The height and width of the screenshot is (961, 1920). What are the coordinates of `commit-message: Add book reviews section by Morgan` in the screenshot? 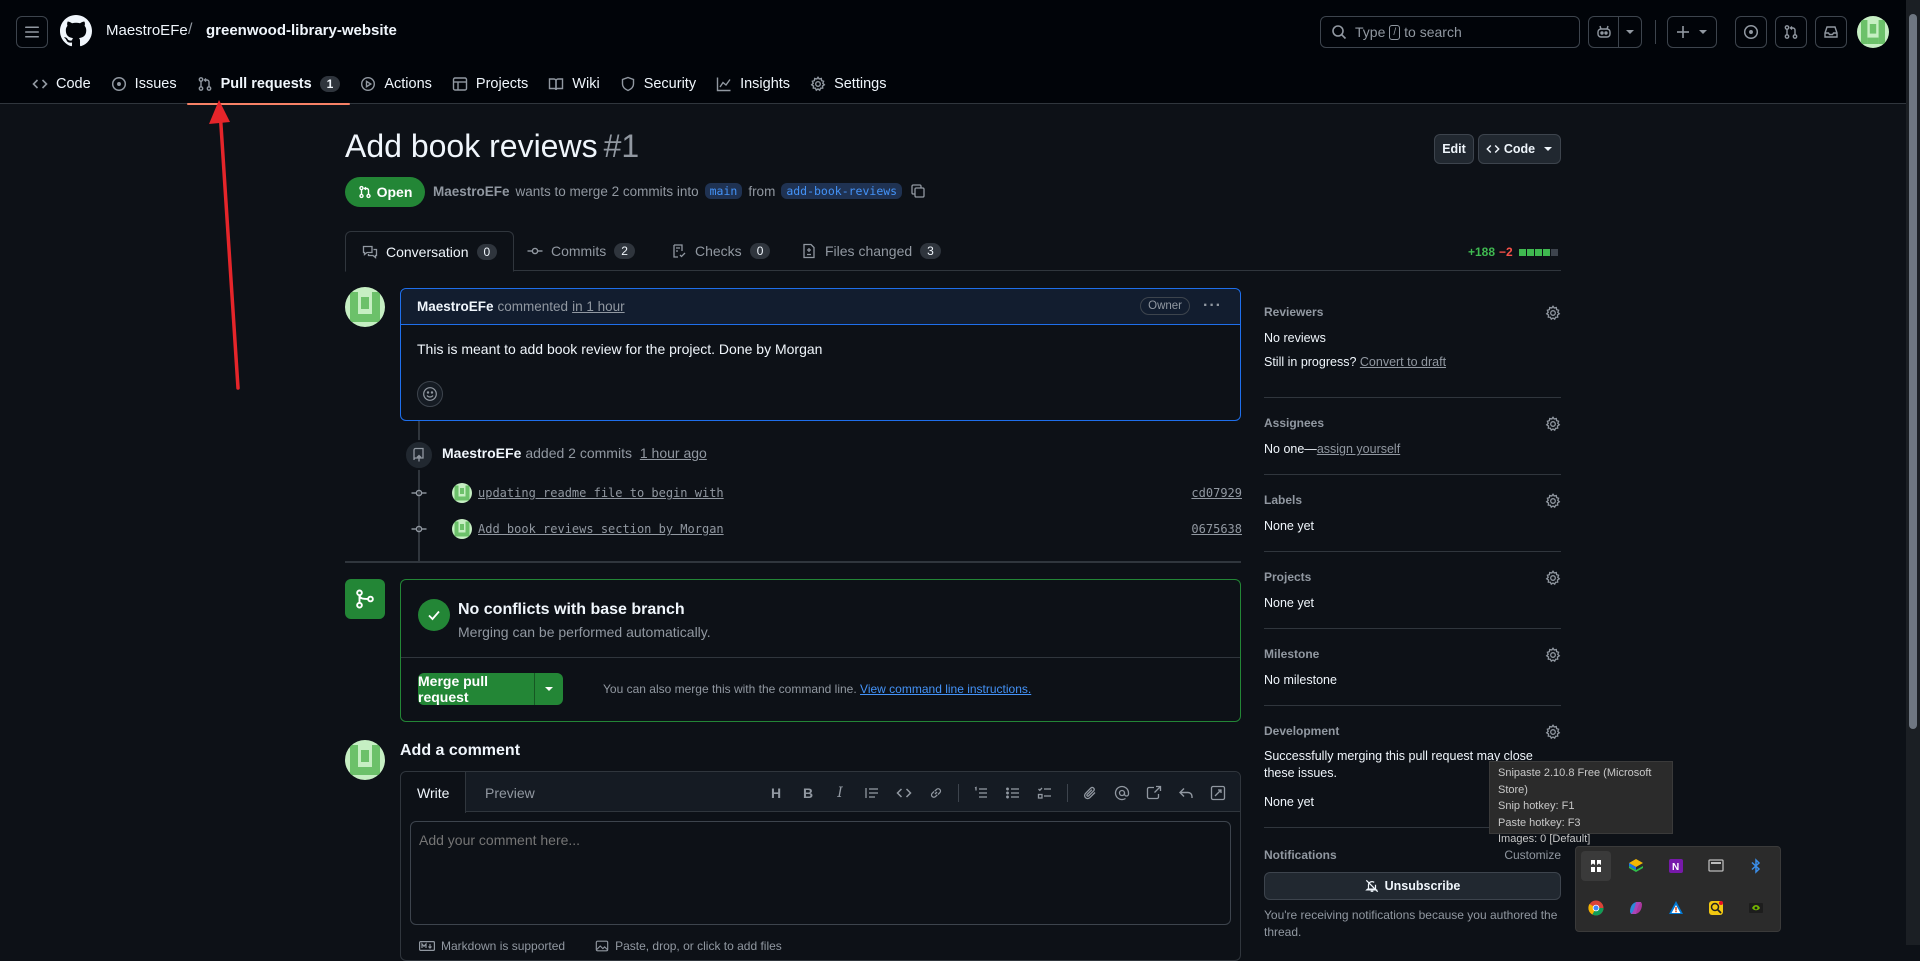 It's located at (601, 529).